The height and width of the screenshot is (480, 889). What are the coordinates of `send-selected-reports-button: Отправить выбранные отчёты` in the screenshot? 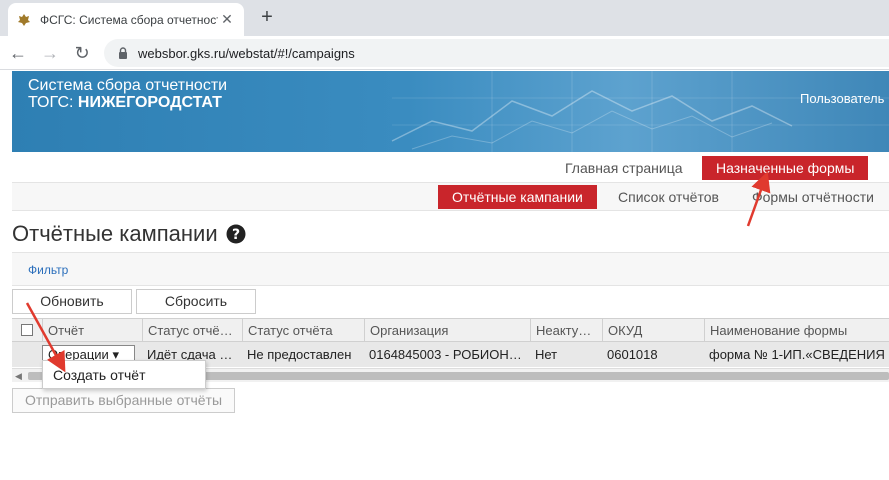 It's located at (123, 400).